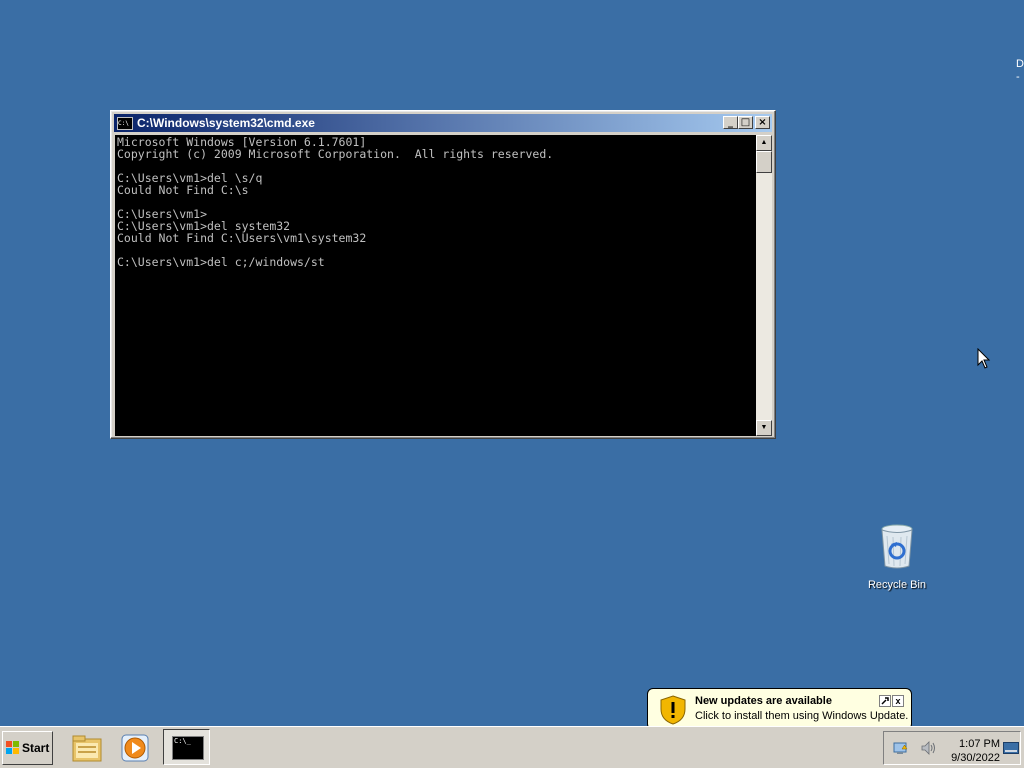 The height and width of the screenshot is (768, 1024). Describe the element at coordinates (900, 748) in the screenshot. I see `windows-update-tray-icon` at that location.